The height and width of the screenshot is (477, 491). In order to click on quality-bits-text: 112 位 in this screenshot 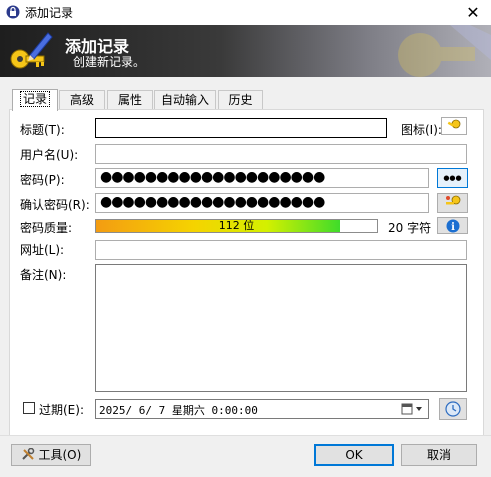, I will do `click(236, 225)`.